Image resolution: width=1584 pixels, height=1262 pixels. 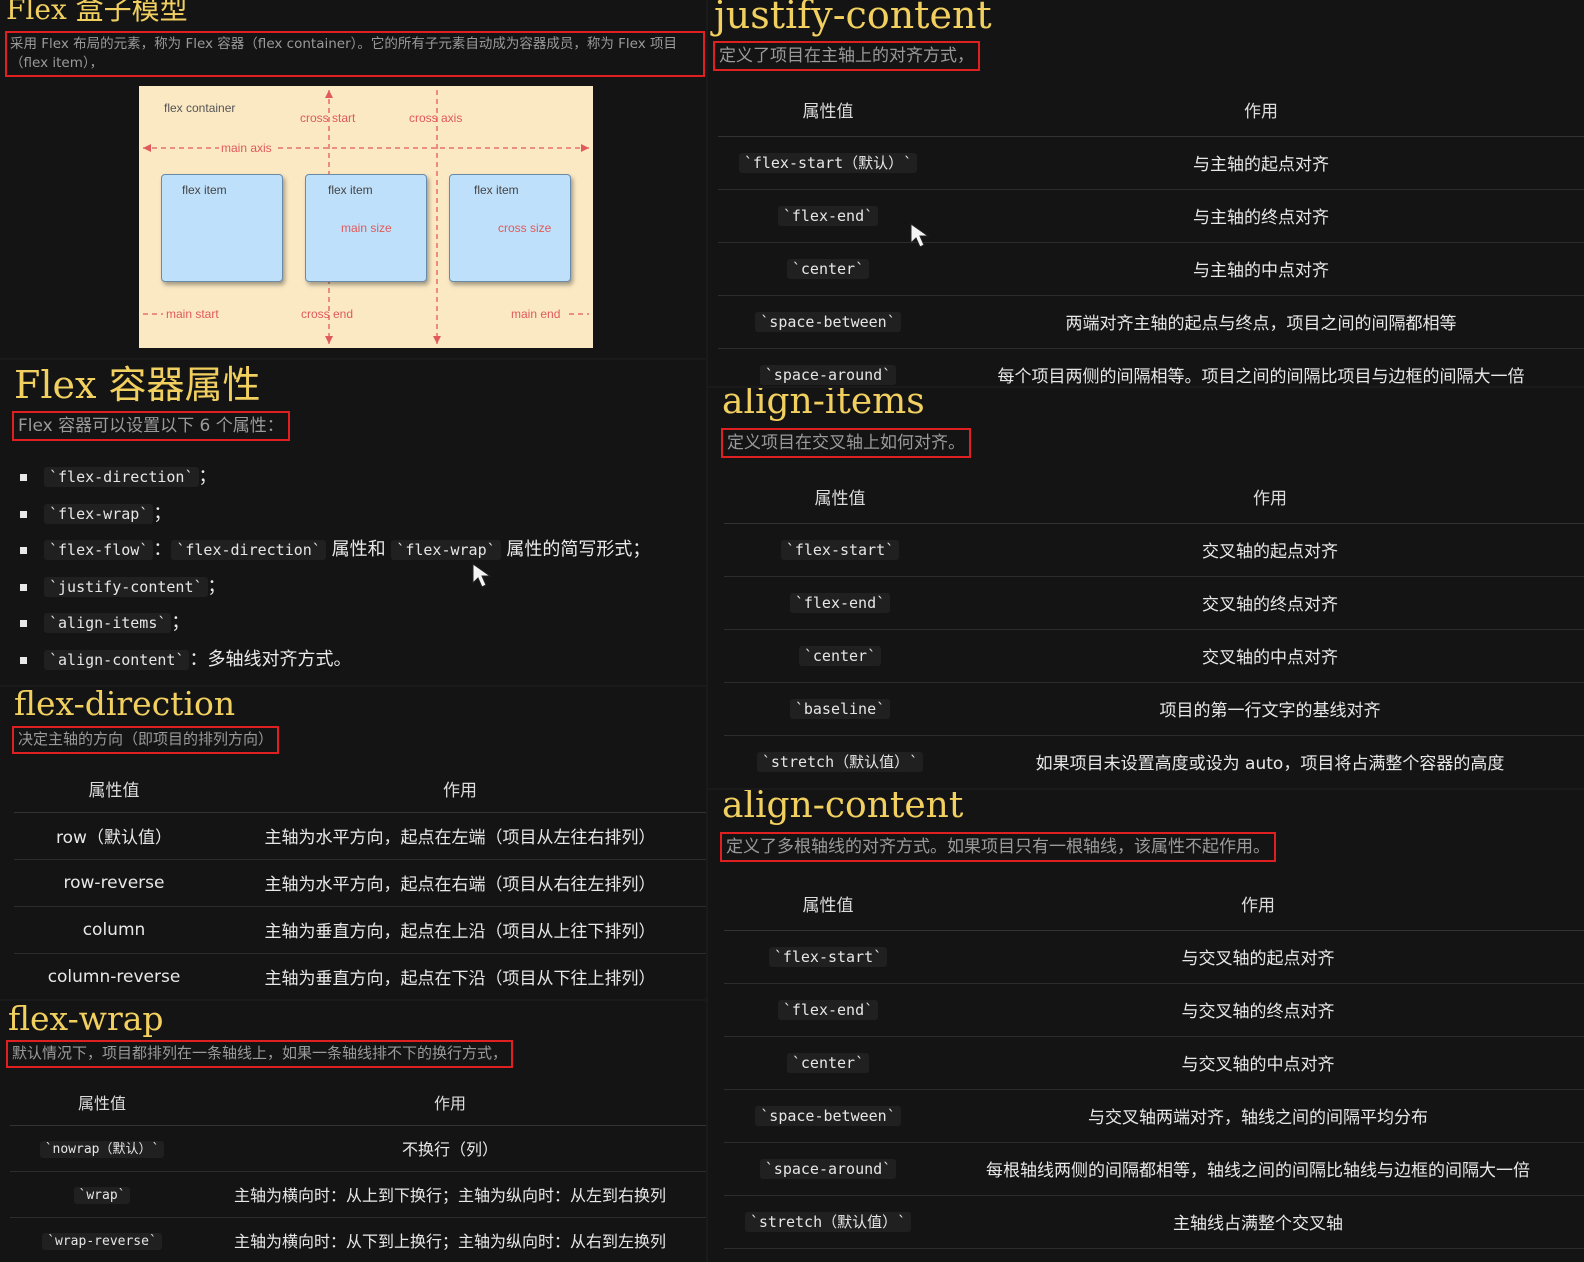 I want to click on table-cell-value: `center`, so click(x=828, y=1063).